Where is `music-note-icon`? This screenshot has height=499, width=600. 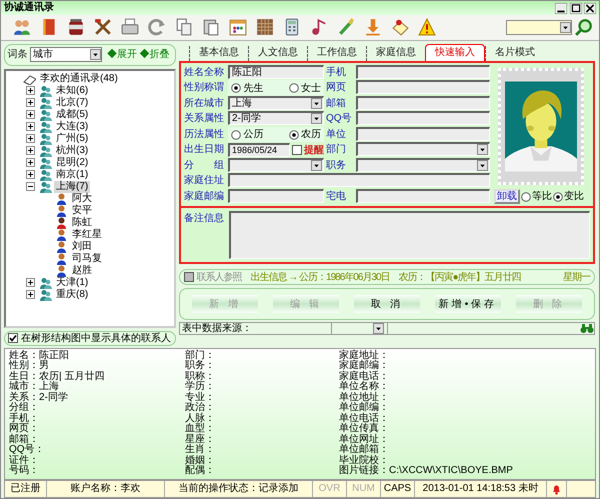 music-note-icon is located at coordinates (319, 27).